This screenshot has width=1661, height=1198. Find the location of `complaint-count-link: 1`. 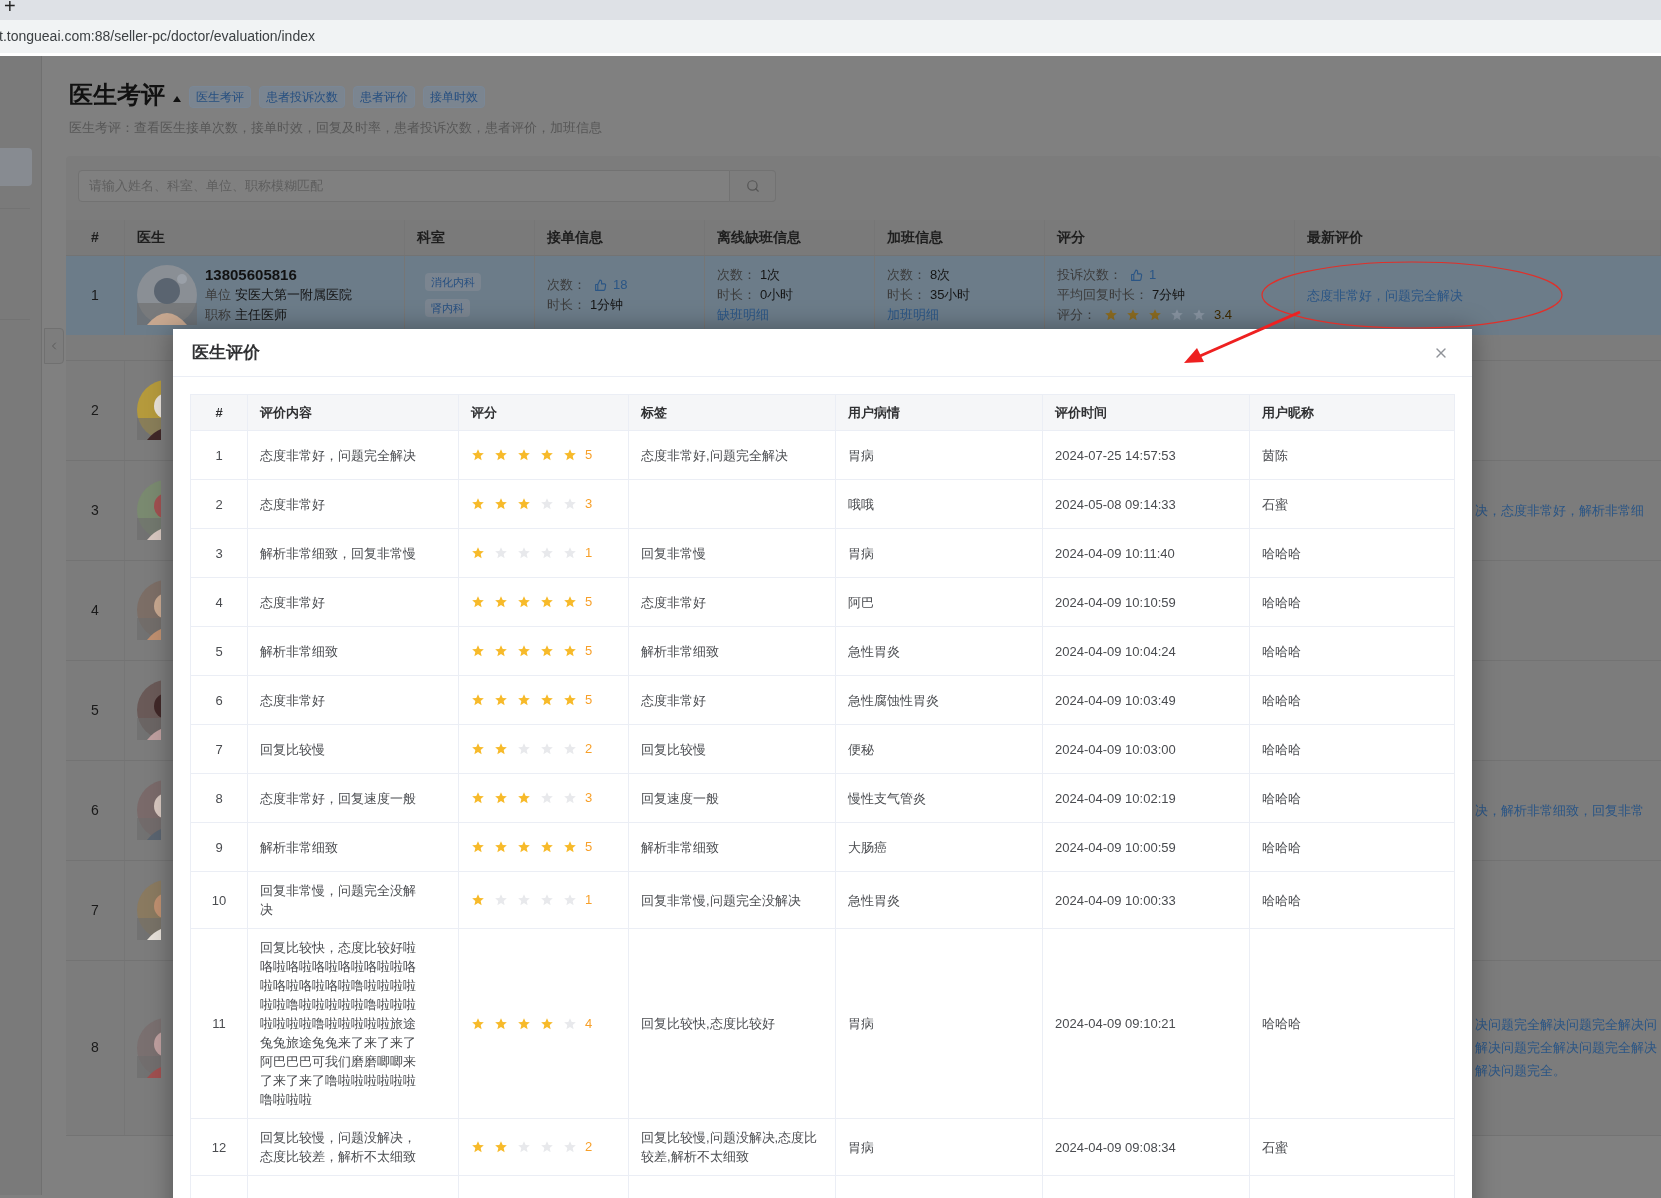

complaint-count-link: 1 is located at coordinates (1143, 275).